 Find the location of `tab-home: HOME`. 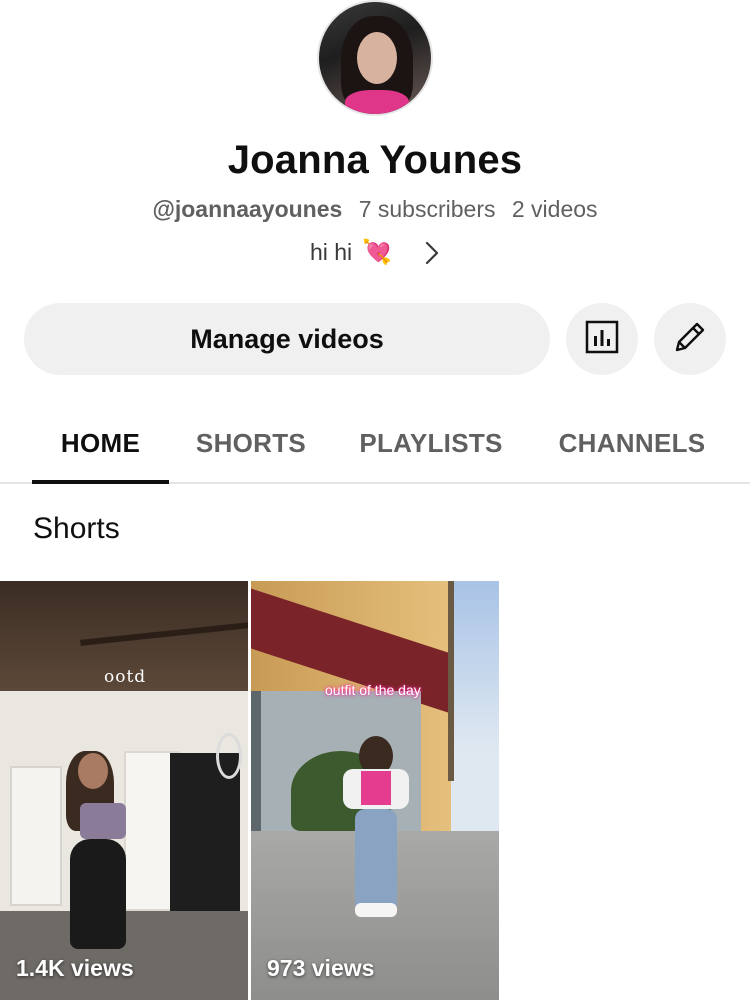

tab-home: HOME is located at coordinates (100, 444).